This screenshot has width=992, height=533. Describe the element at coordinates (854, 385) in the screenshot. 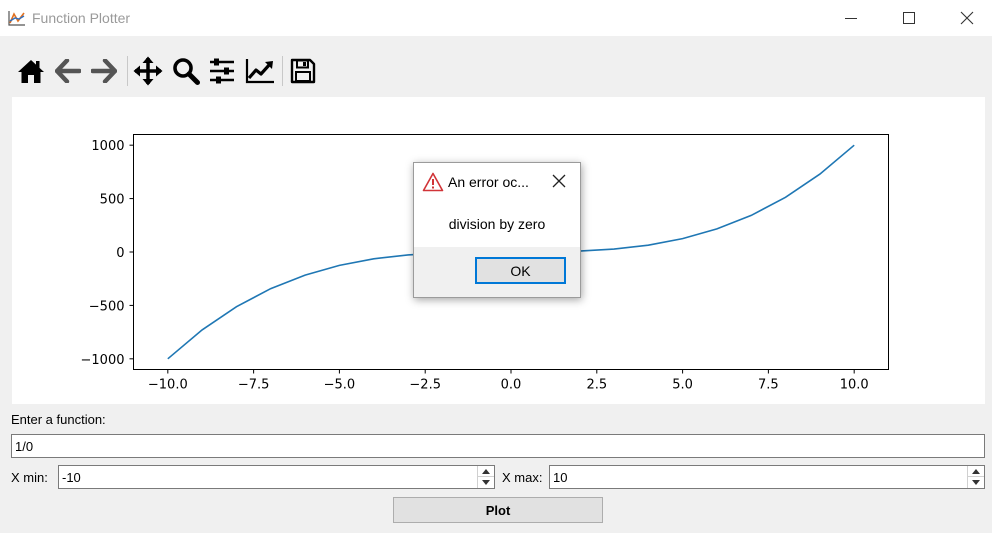

I see `x-tick-label: 10.0` at that location.